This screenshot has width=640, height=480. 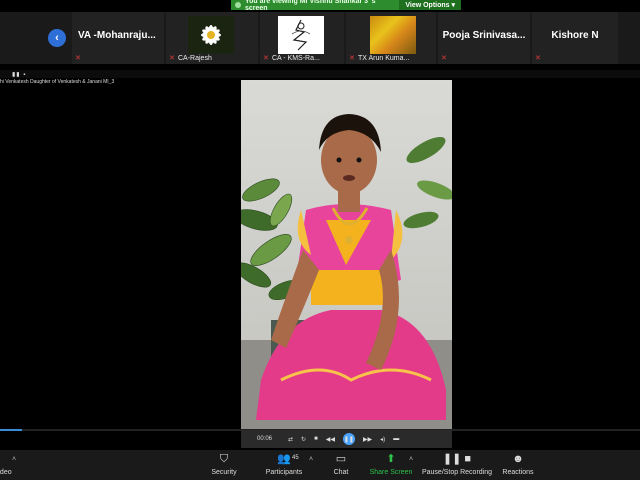 What do you see at coordinates (238, 5) in the screenshot?
I see `share-status-icon` at bounding box center [238, 5].